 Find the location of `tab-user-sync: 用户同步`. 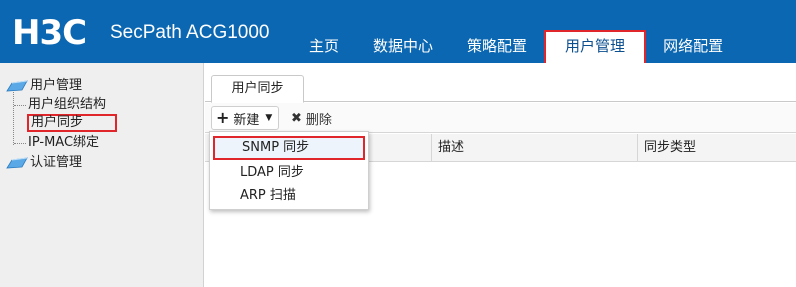

tab-user-sync: 用户同步 is located at coordinates (257, 89).